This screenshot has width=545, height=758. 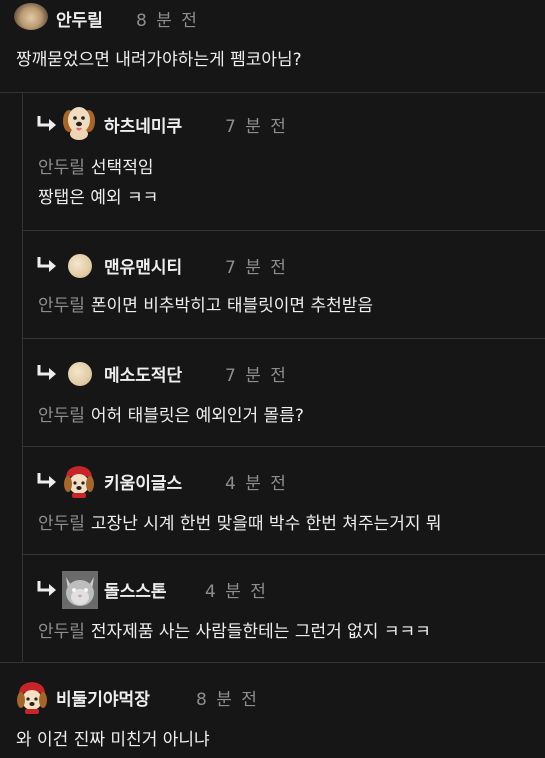 What do you see at coordinates (143, 481) in the screenshot?
I see `reply-author: 키움이글스` at bounding box center [143, 481].